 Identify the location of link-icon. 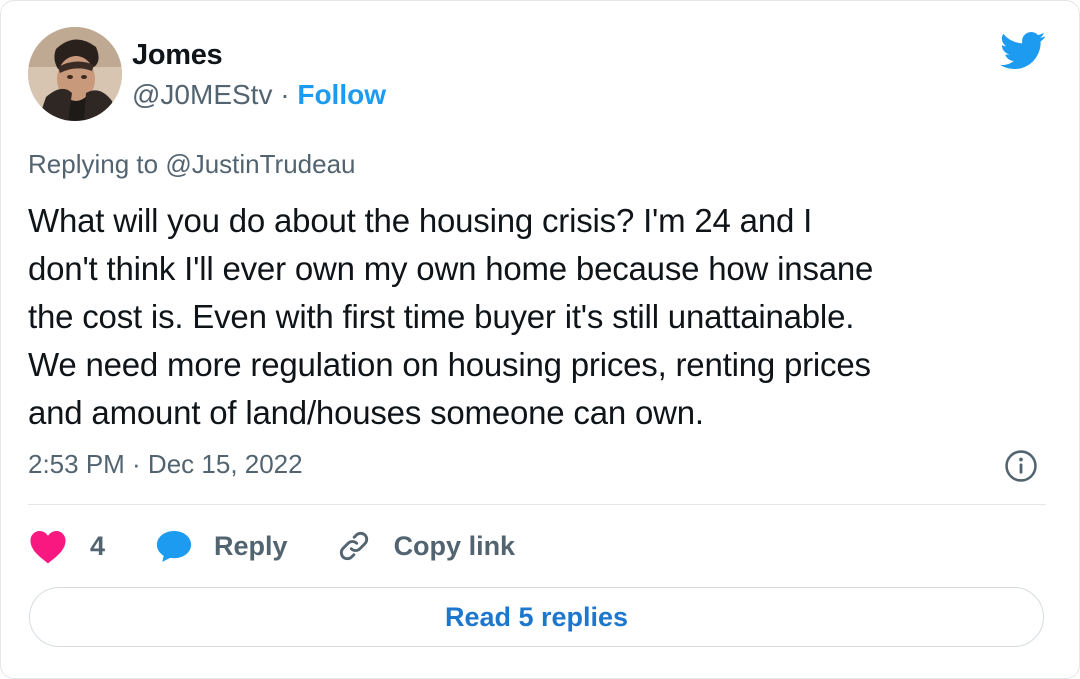
(353, 546).